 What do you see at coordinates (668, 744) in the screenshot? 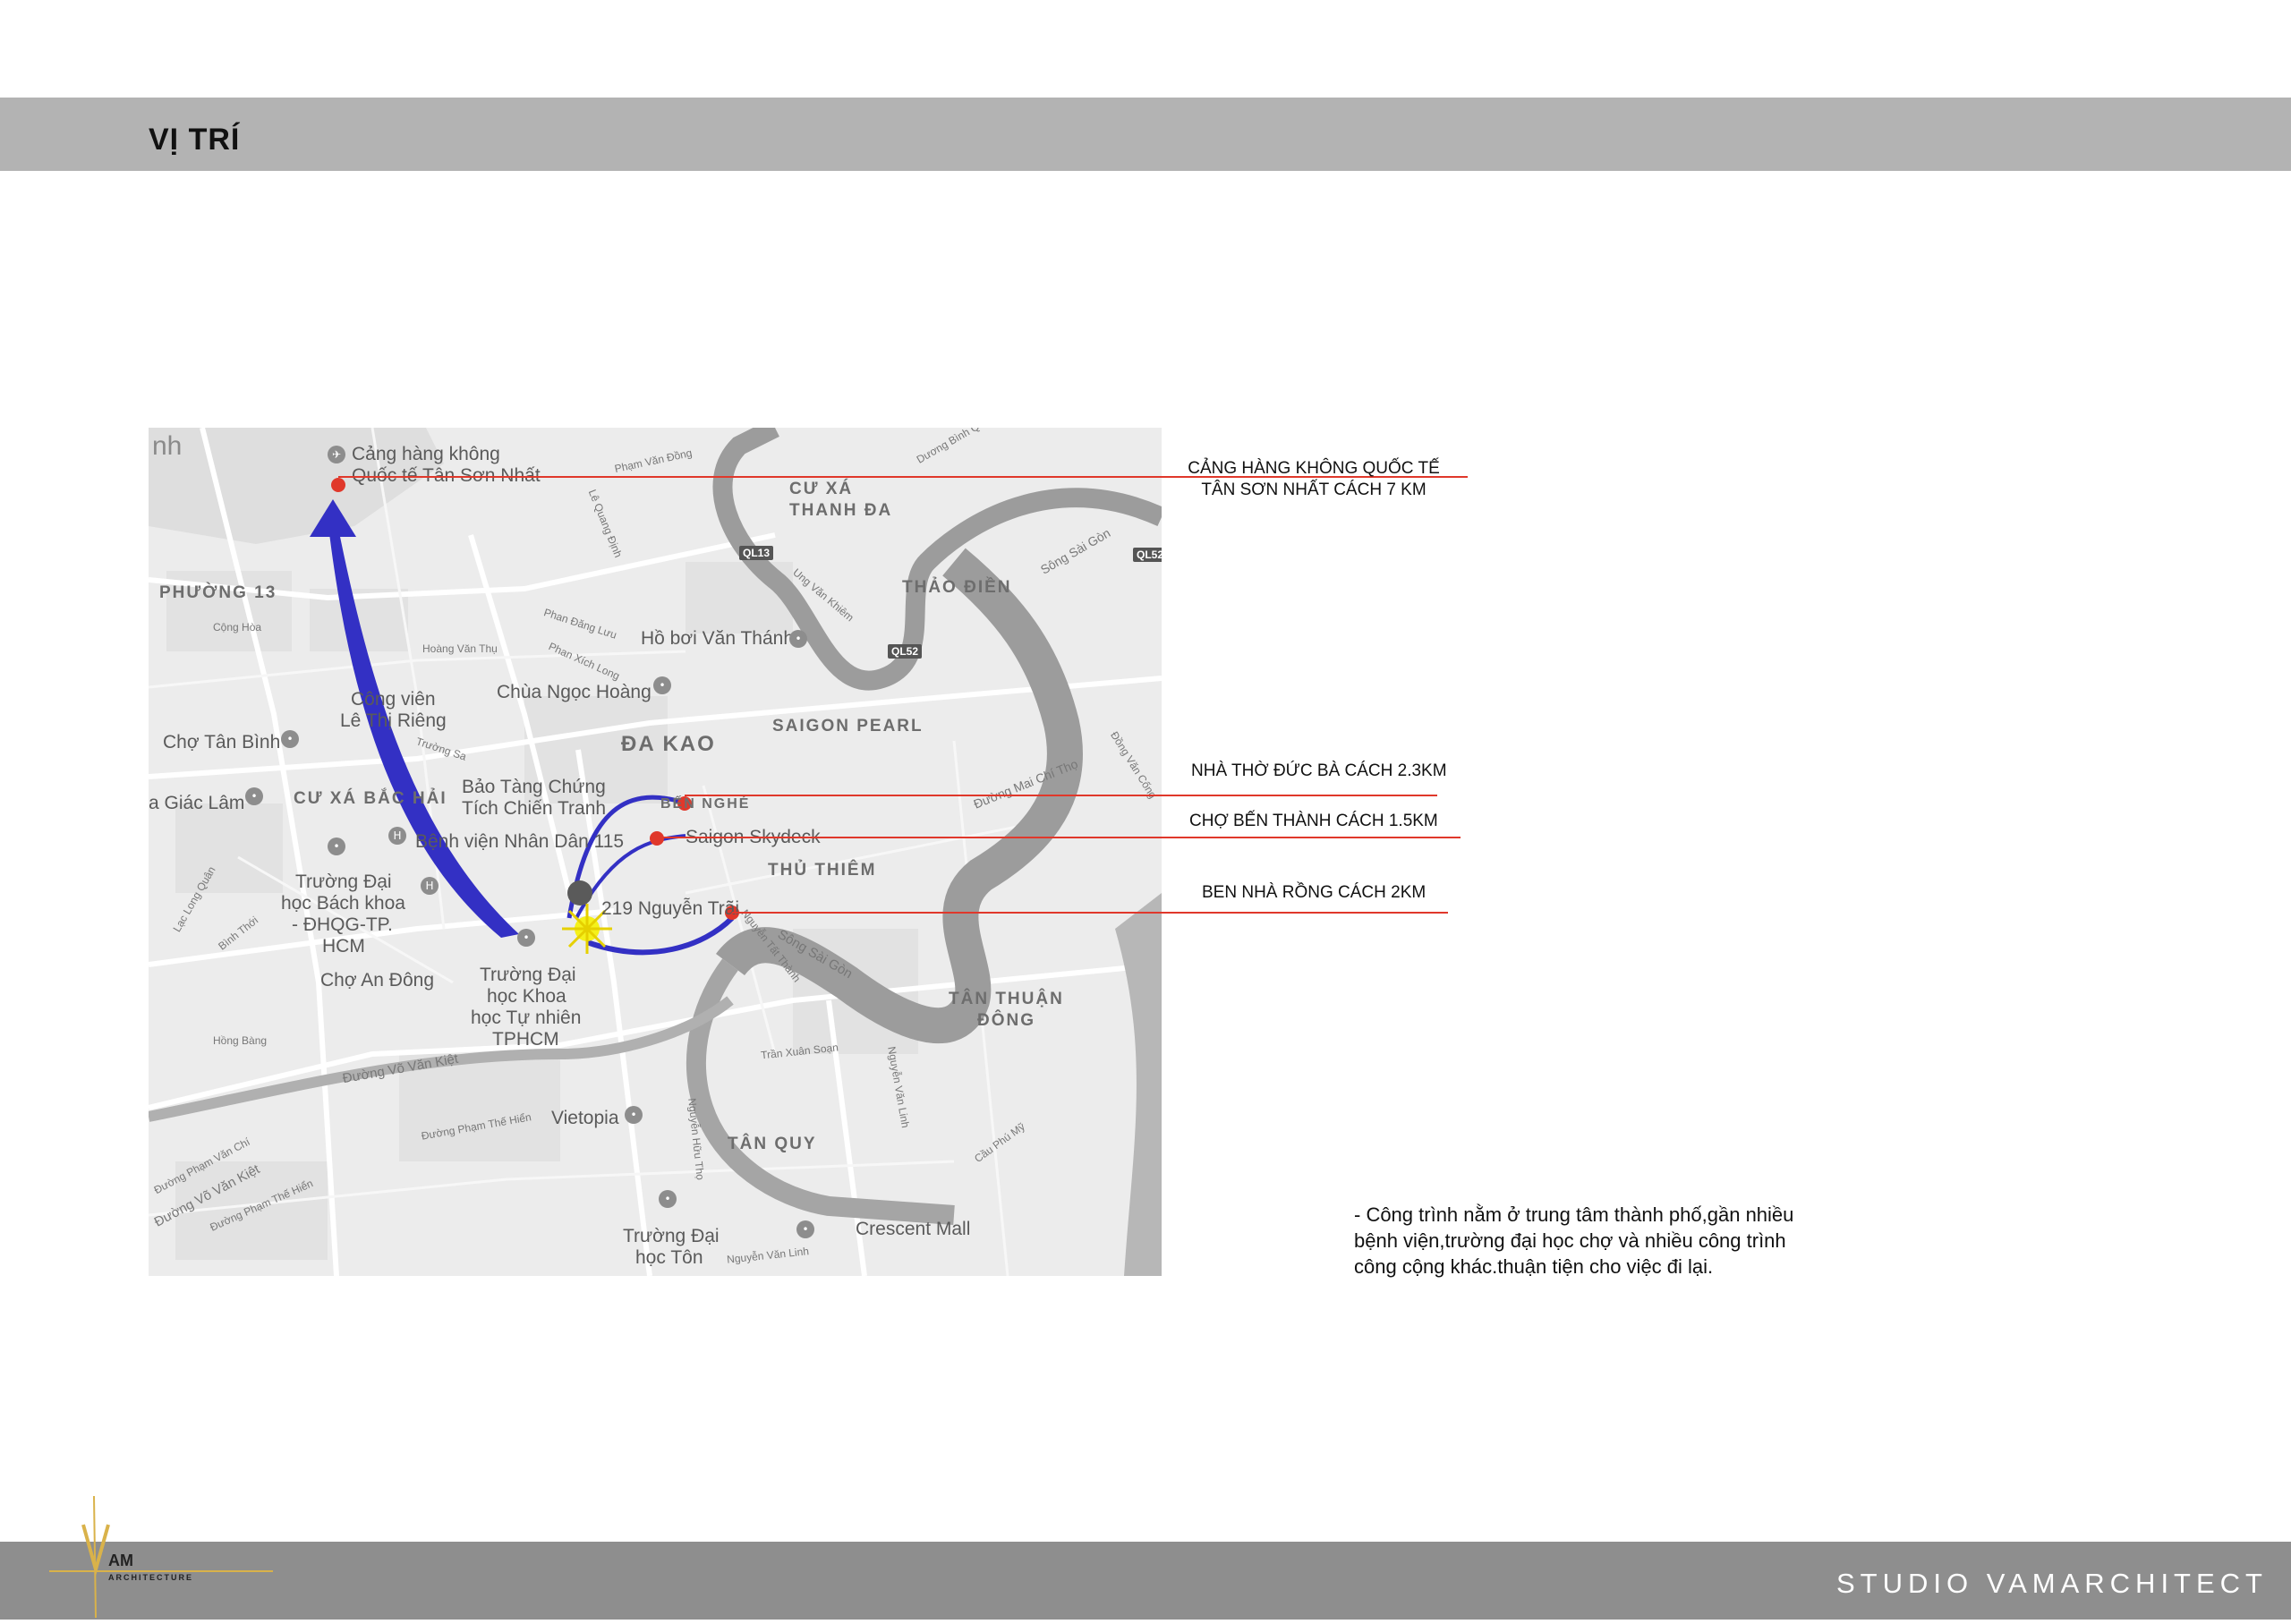
I see `district-label: ĐA KAO` at bounding box center [668, 744].